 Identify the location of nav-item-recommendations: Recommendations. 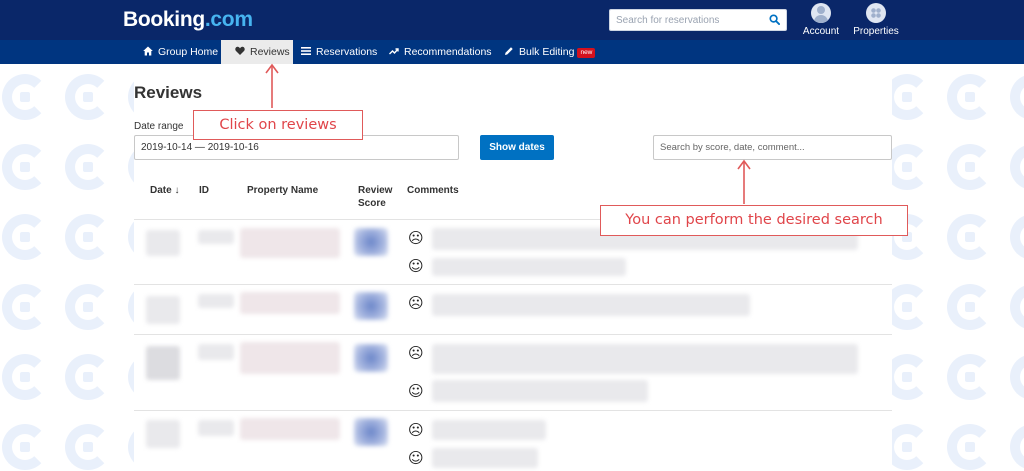
(435, 52).